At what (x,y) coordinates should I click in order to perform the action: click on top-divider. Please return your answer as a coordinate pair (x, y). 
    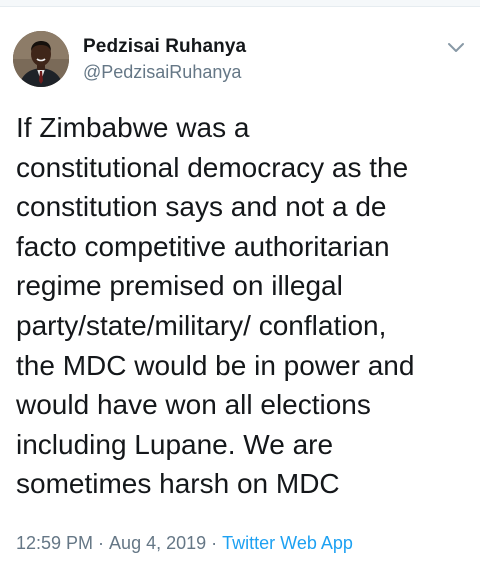
    Looking at the image, I should click on (240, 3).